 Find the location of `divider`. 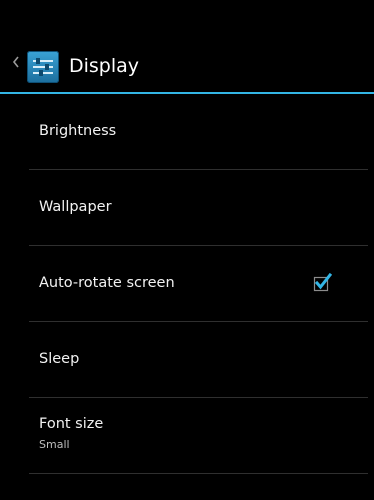

divider is located at coordinates (198, 473).